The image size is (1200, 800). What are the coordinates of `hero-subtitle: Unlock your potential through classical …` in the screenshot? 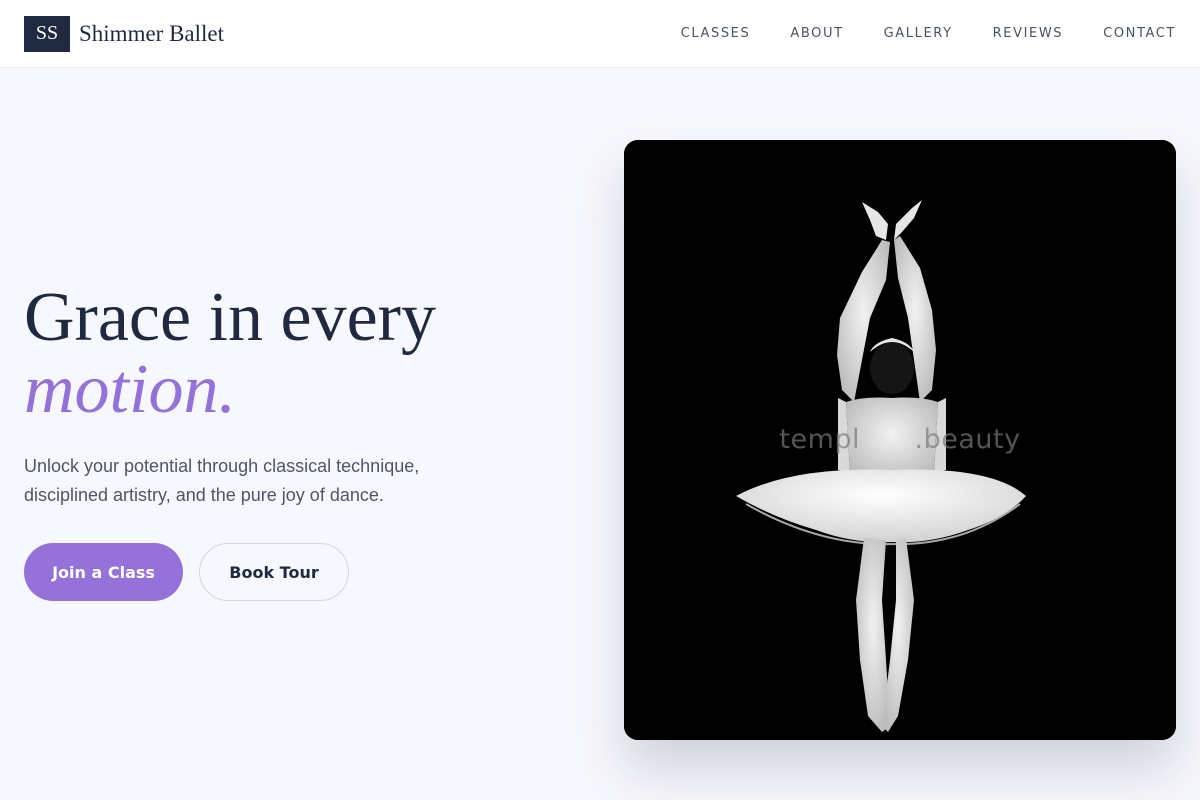 It's located at (222, 480).